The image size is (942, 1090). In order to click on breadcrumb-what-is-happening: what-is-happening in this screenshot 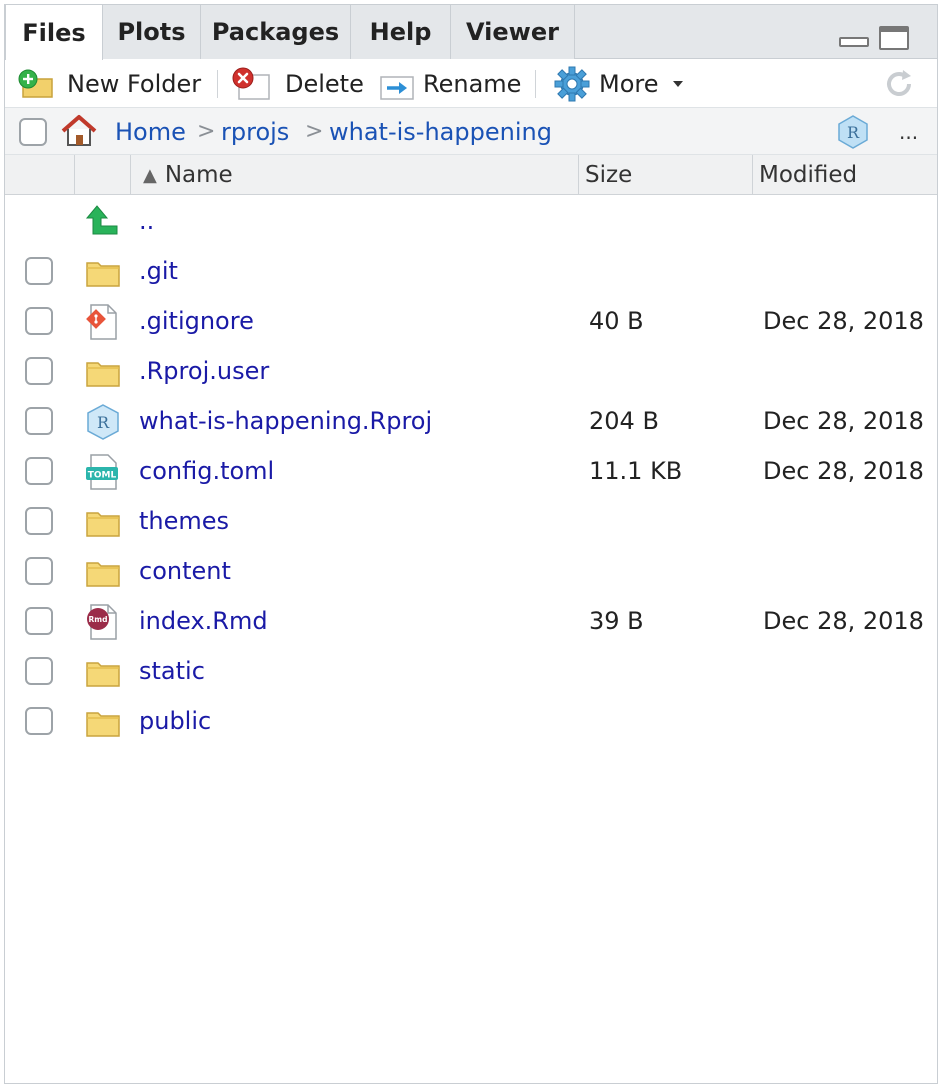, I will do `click(440, 131)`.